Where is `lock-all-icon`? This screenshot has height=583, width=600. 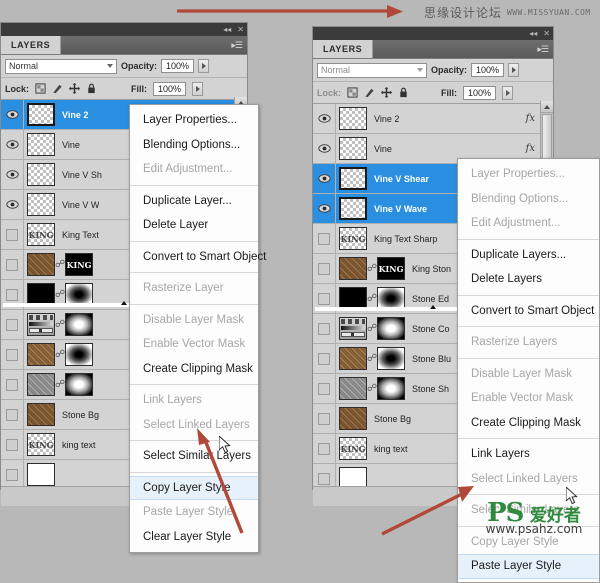 lock-all-icon is located at coordinates (403, 92).